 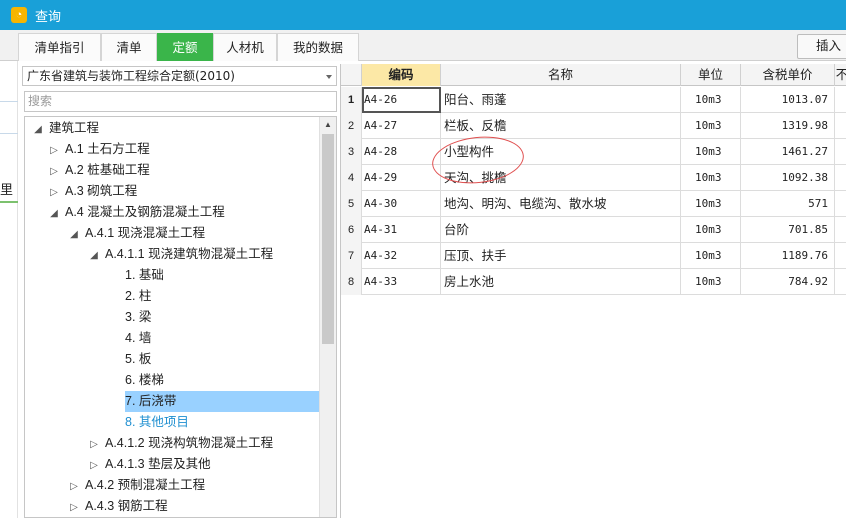 I want to click on chevron-down-icon, so click(x=329, y=77).